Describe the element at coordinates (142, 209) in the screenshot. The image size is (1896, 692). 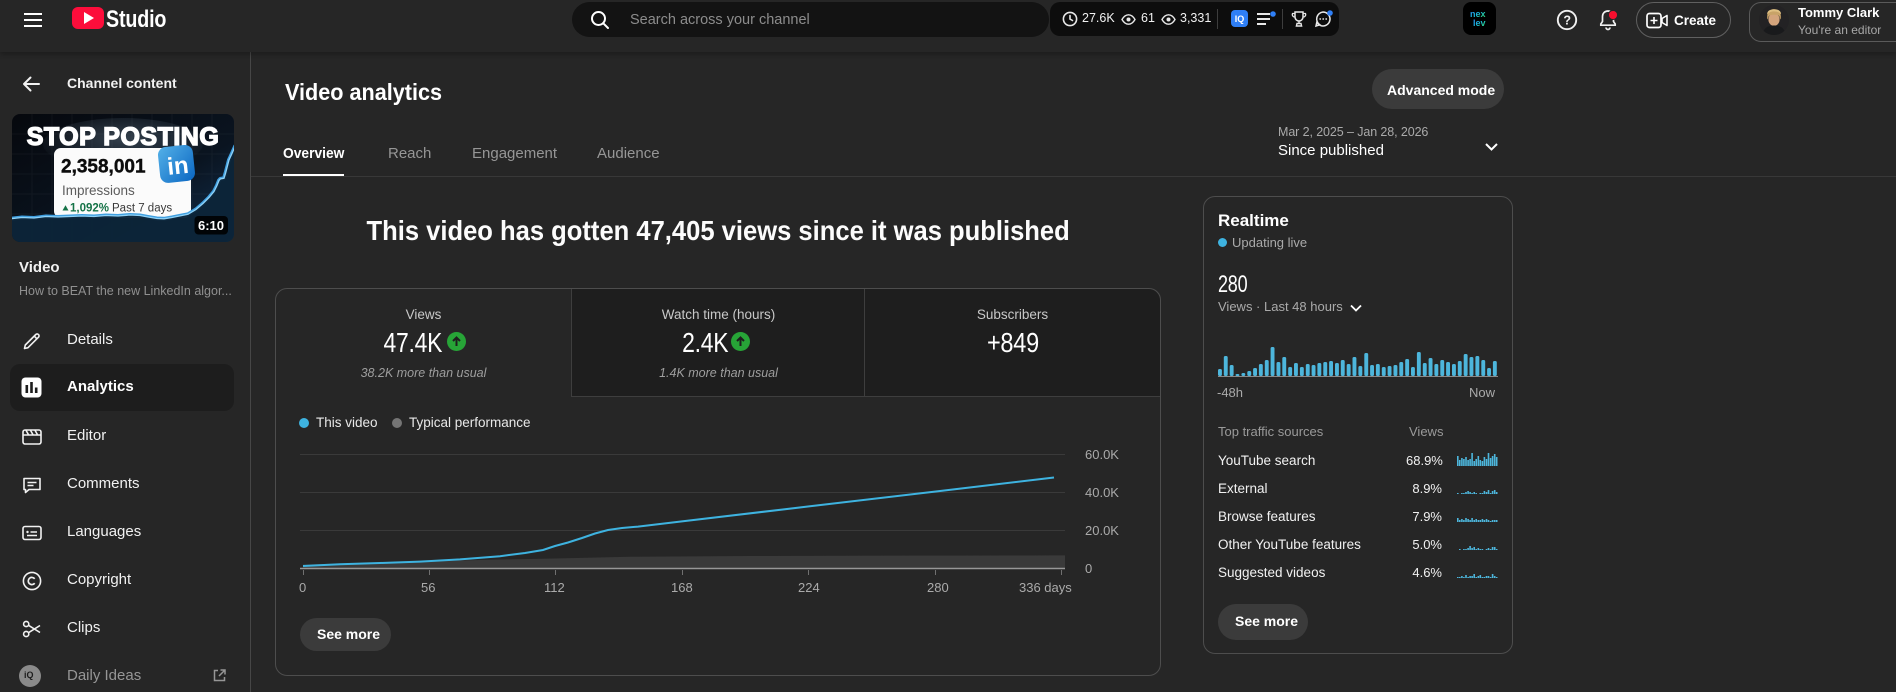
I see `svg-text: Past 7 days` at that location.